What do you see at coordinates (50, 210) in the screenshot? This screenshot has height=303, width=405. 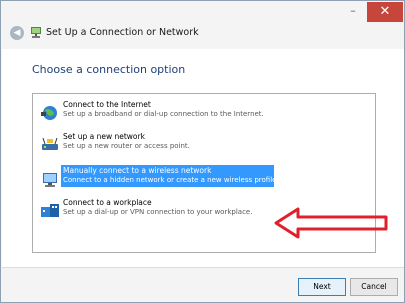 I see `workplace-icon` at bounding box center [50, 210].